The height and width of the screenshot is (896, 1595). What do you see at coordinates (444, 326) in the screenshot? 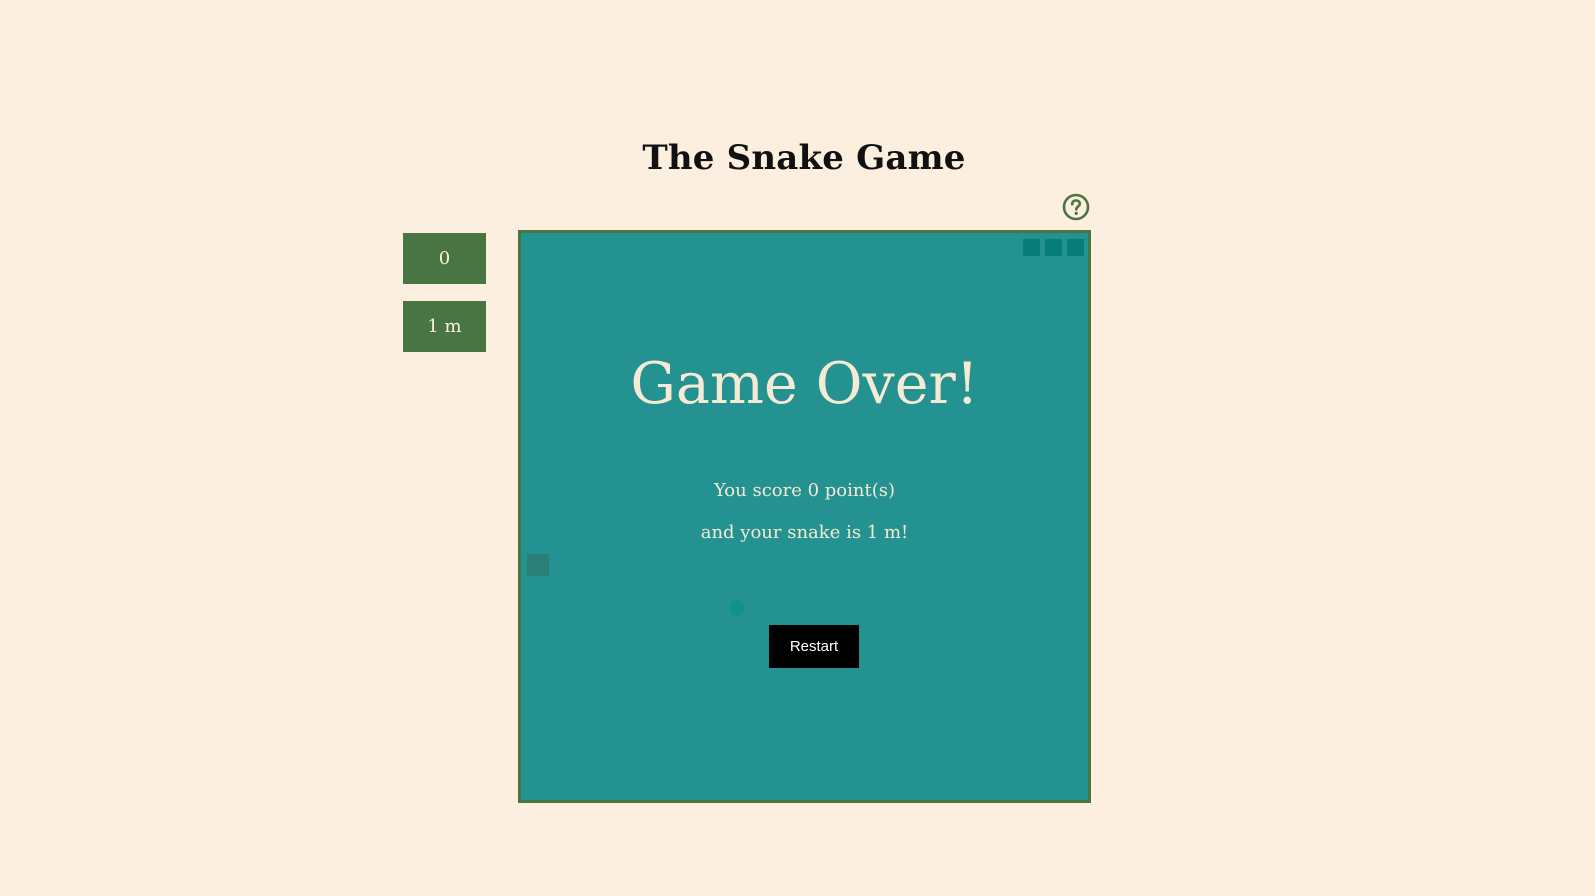
I see `snake-length-display: 1 m` at bounding box center [444, 326].